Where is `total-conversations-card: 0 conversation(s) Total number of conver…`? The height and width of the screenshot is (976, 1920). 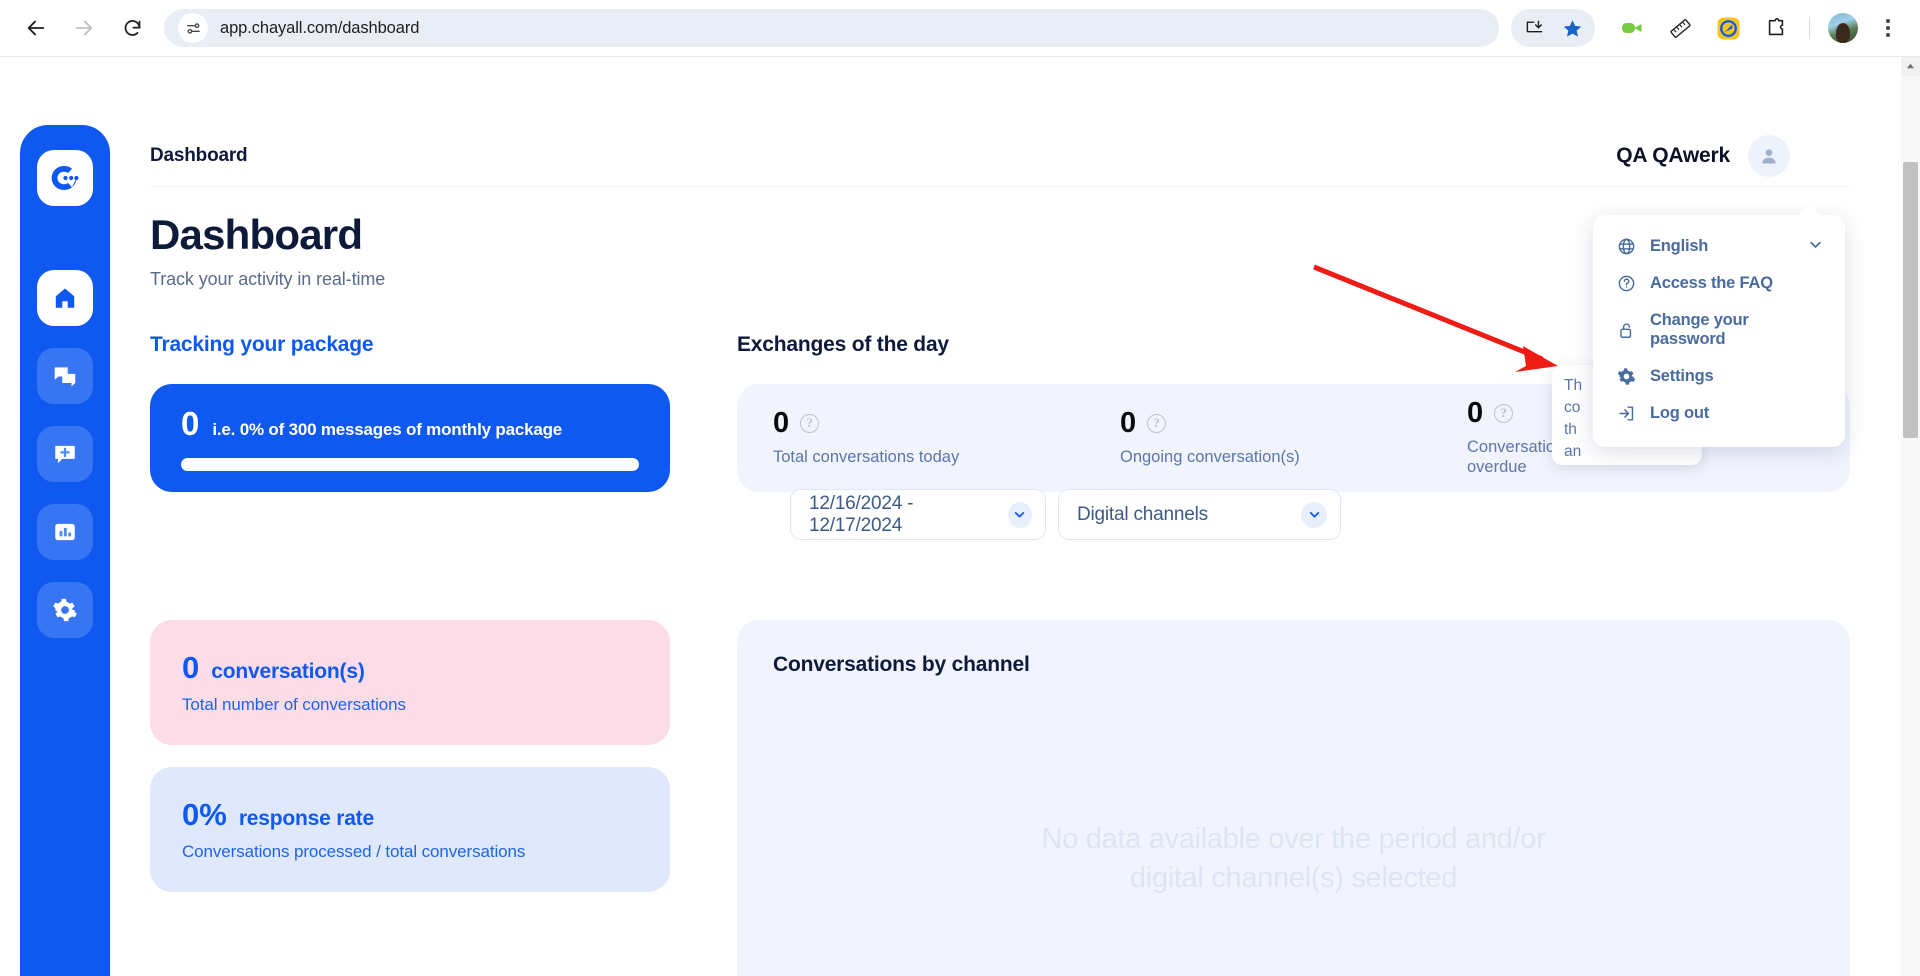 total-conversations-card: 0 conversation(s) Total number of conver… is located at coordinates (410, 682).